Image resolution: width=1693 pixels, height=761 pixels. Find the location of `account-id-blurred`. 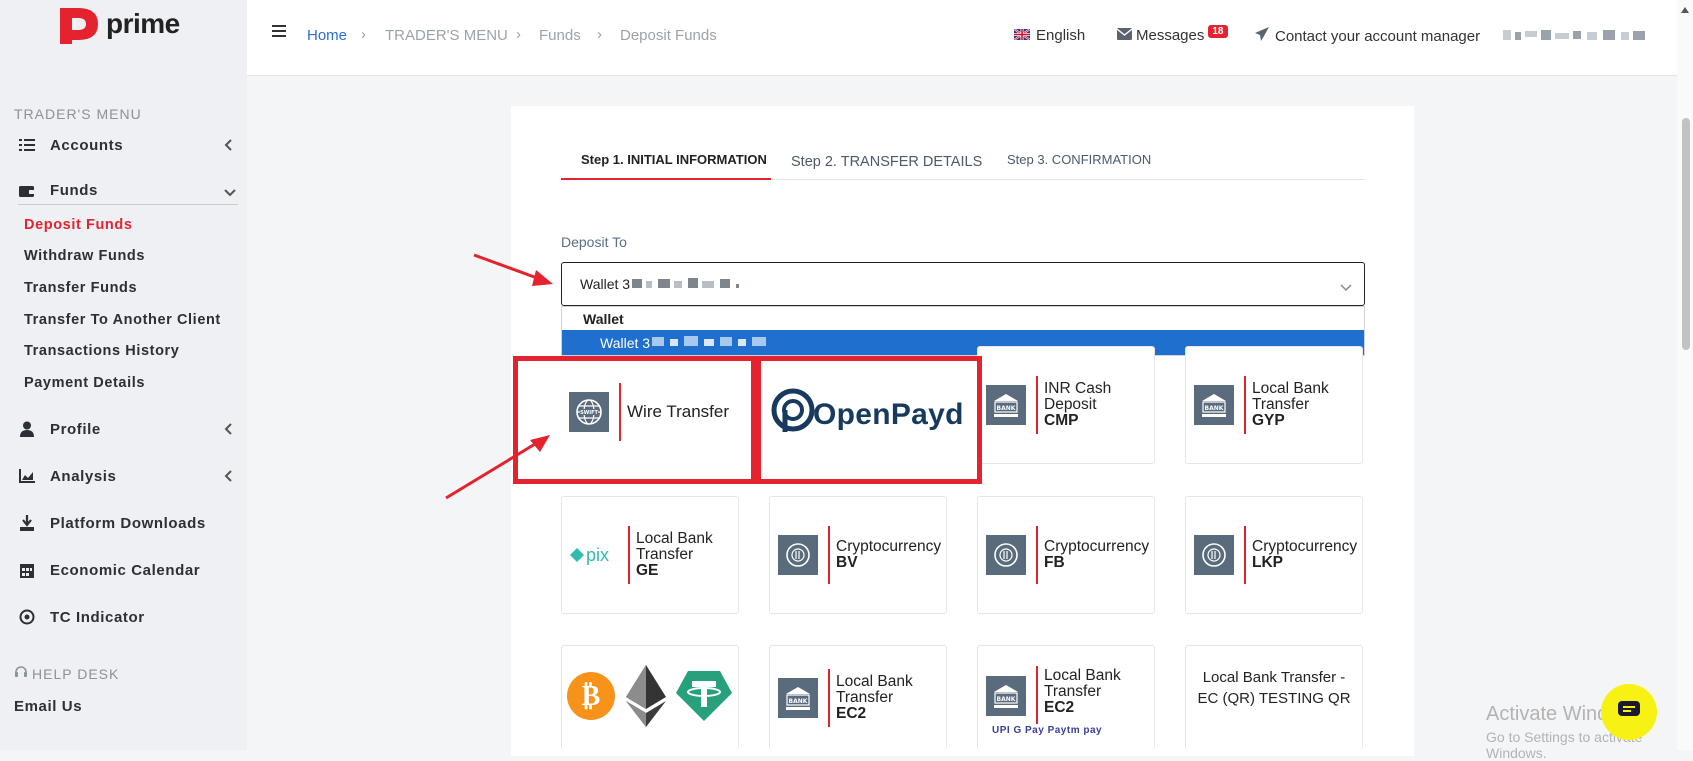

account-id-blurred is located at coordinates (1578, 35).